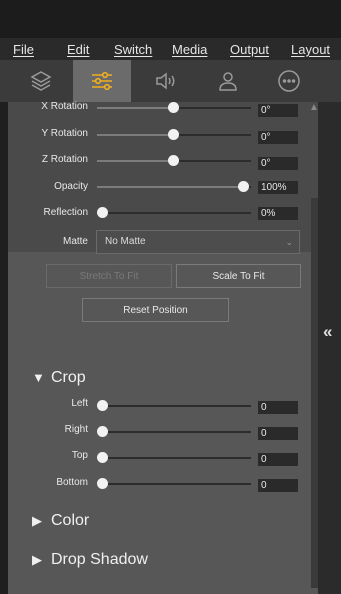 This screenshot has height=594, width=341. What do you see at coordinates (329, 348) in the screenshot?
I see `right-gutter` at bounding box center [329, 348].